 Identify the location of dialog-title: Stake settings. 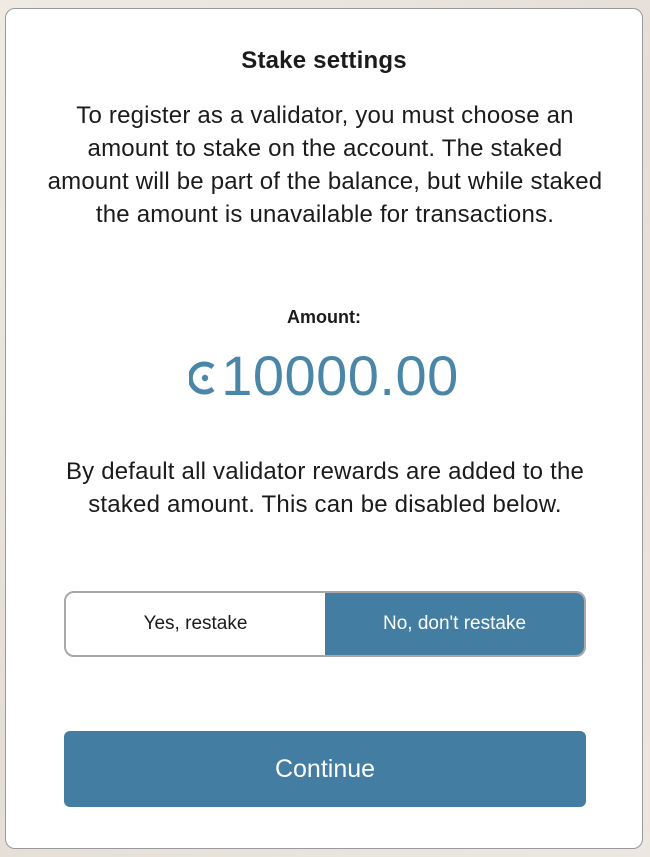
(324, 60).